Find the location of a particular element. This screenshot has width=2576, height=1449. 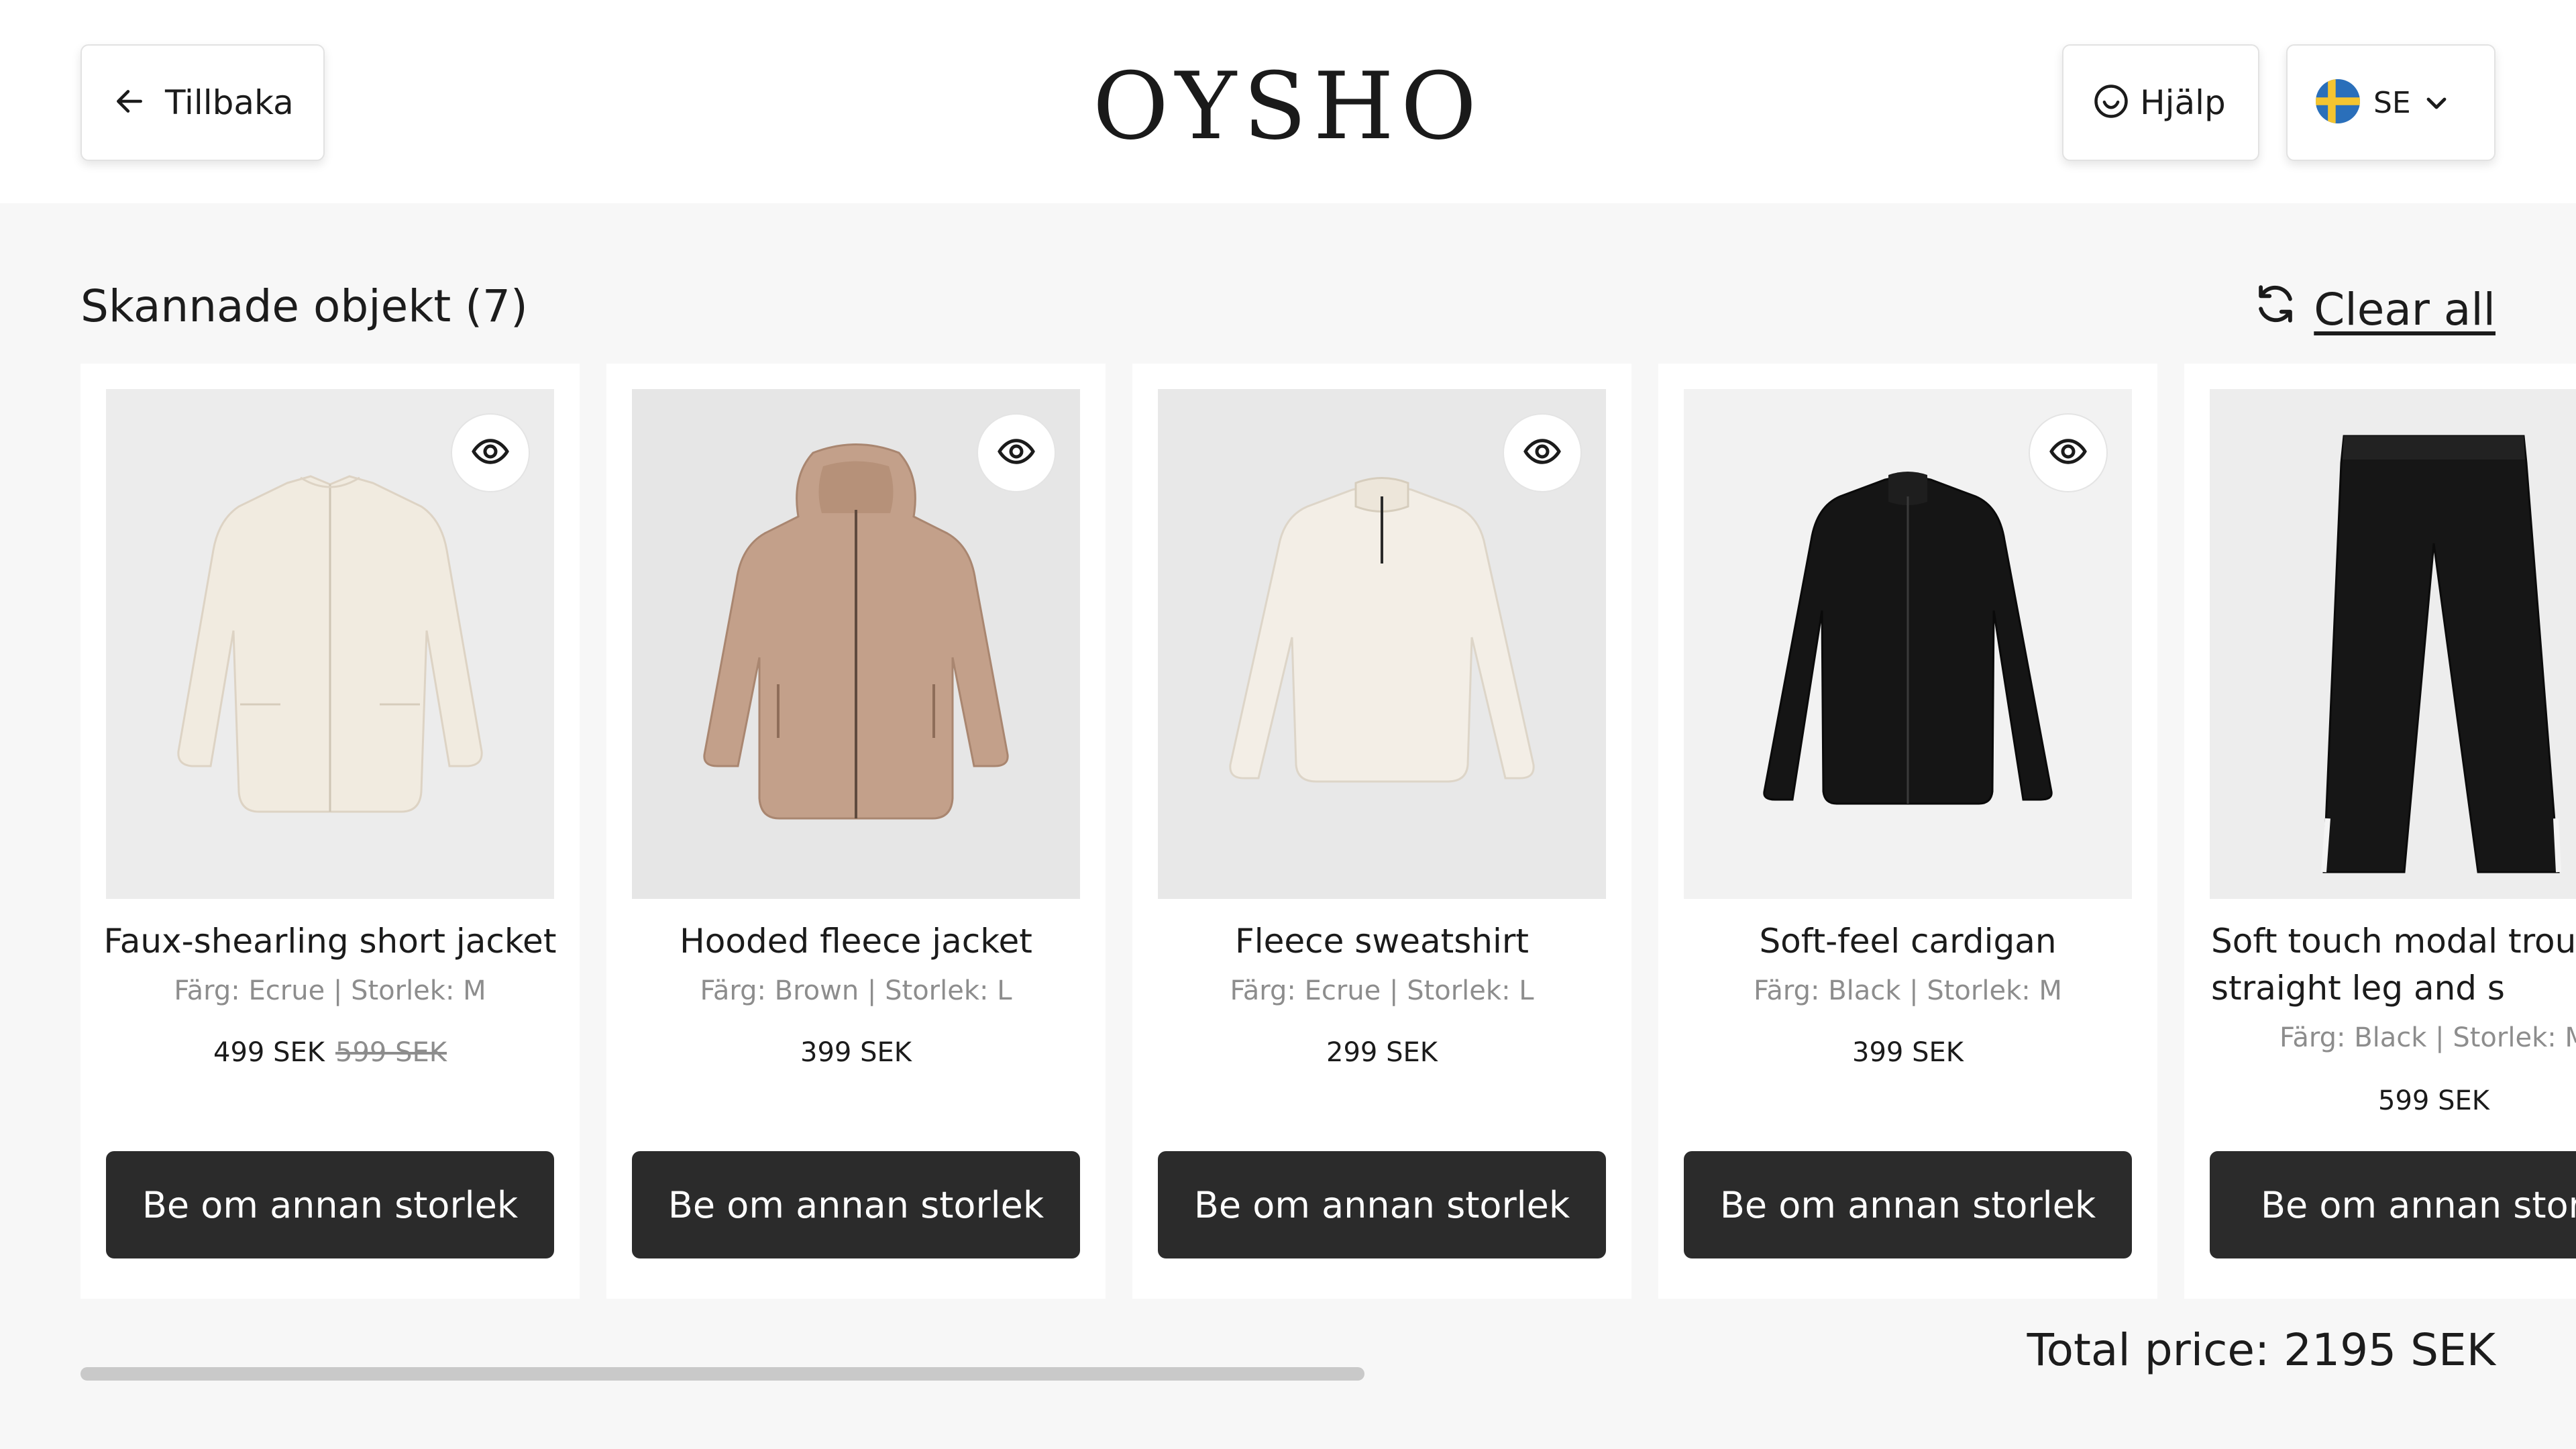

product-old-price: 599 SEK is located at coordinates (391, 1052).